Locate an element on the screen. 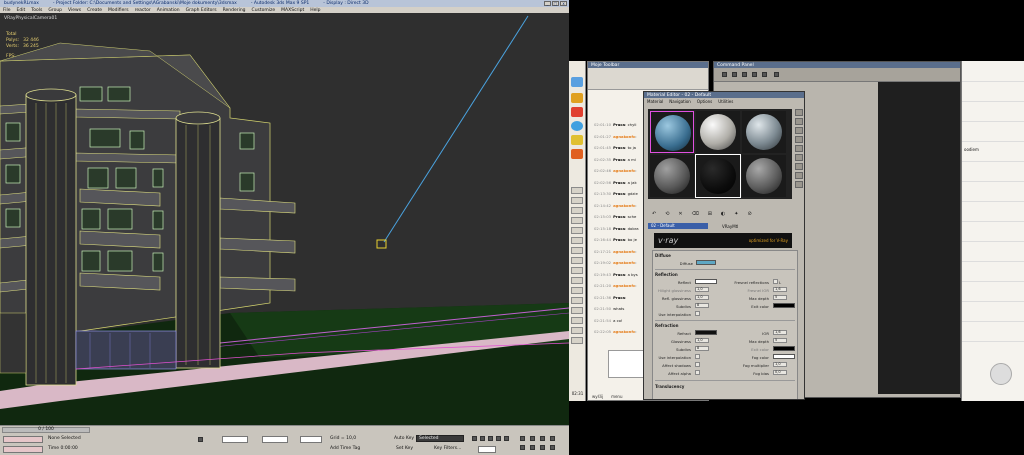  refl-max-depth-field: 5 is located at coordinates (780, 297).